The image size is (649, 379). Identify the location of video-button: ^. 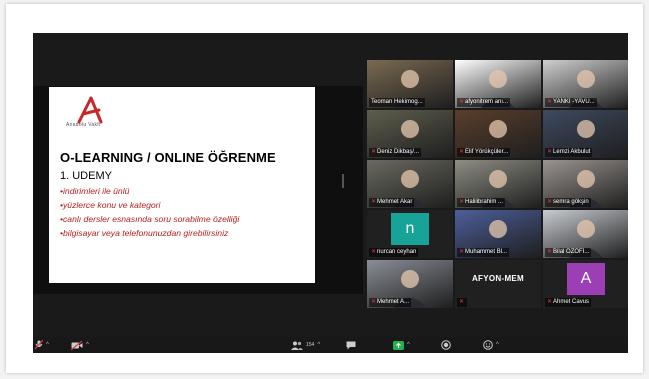
(80, 345).